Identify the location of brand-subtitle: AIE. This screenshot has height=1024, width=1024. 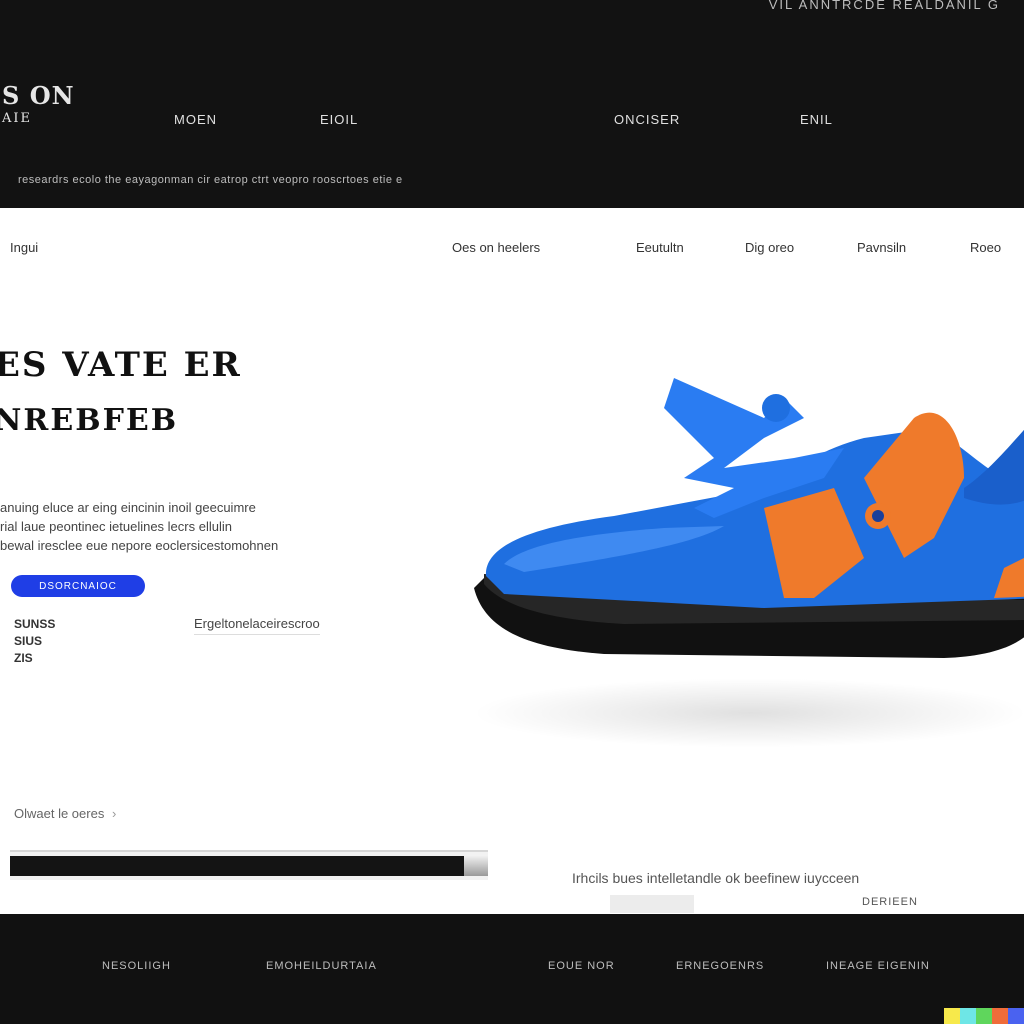
(17, 118).